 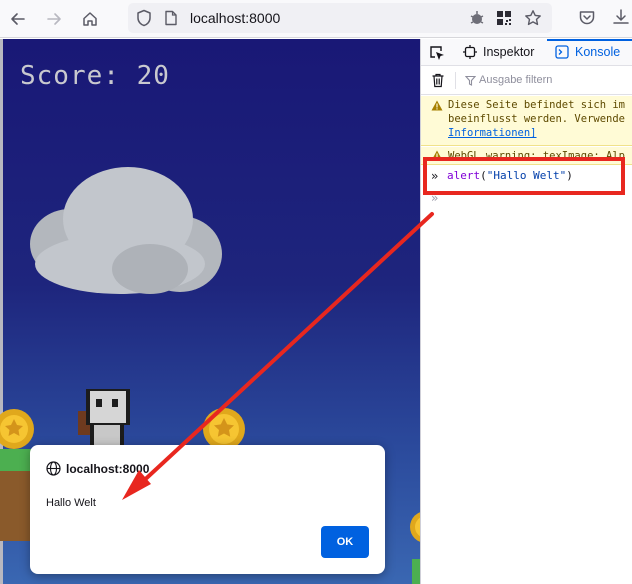 I want to click on qr-code-icon, so click(x=504, y=18).